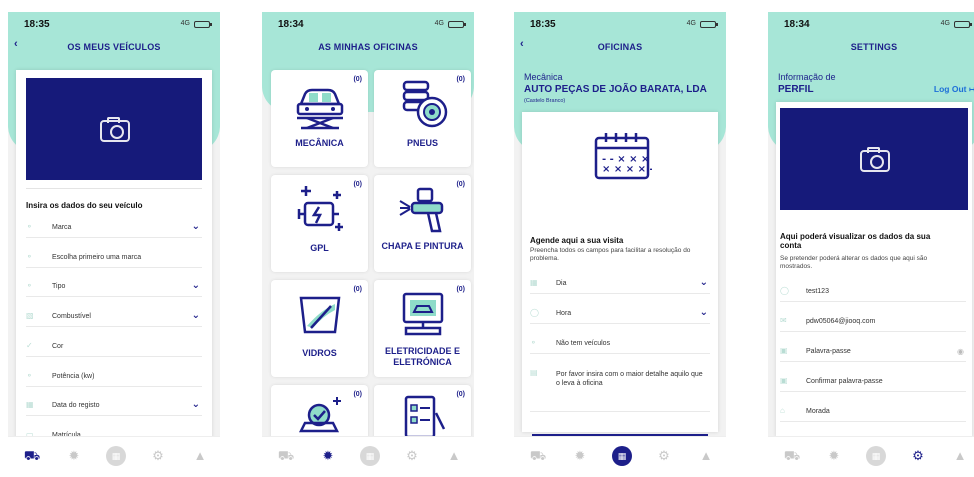 The width and height of the screenshot is (974, 477). What do you see at coordinates (784, 290) in the screenshot?
I see `user-icon: ◯` at bounding box center [784, 290].